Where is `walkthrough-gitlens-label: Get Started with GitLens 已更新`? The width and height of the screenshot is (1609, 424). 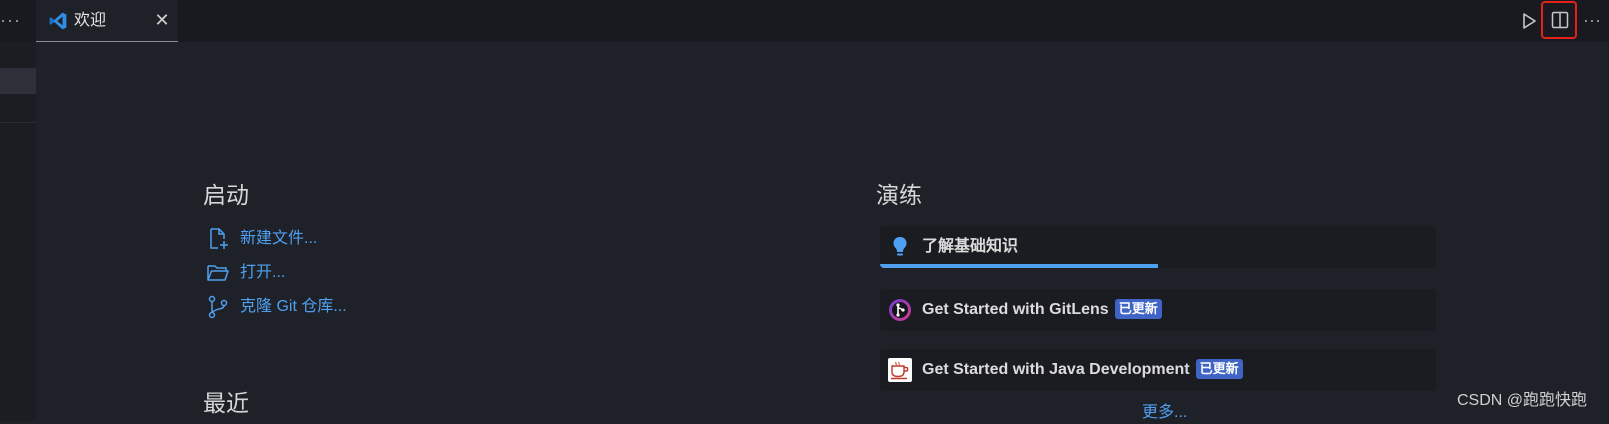 walkthrough-gitlens-label: Get Started with GitLens 已更新 is located at coordinates (1042, 310).